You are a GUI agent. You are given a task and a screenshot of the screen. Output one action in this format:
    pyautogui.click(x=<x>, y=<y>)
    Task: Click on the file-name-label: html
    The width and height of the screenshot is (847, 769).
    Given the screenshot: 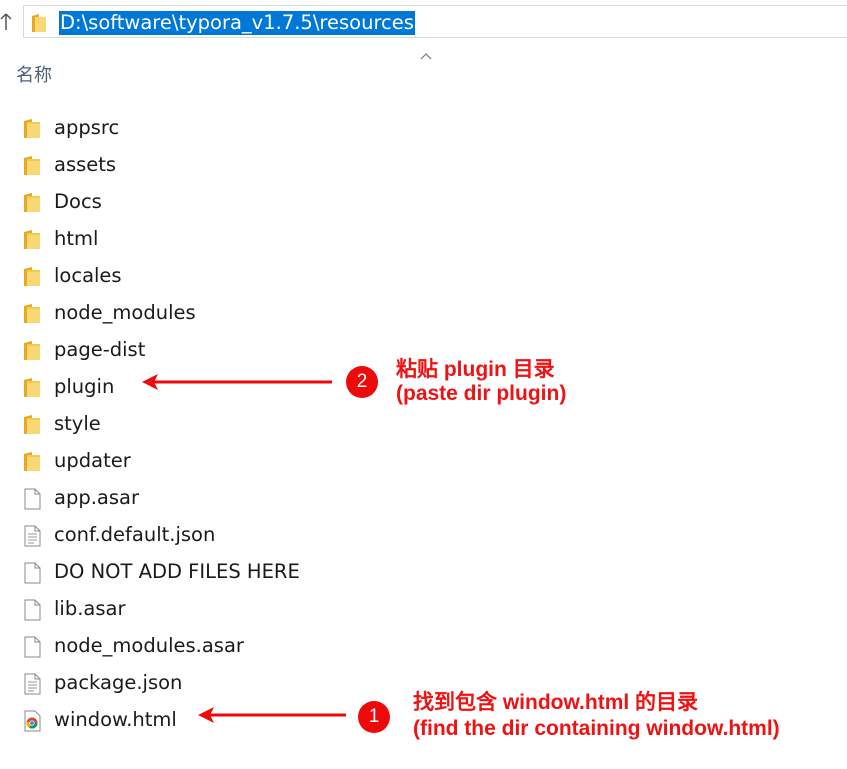 What is the action you would take?
    pyautogui.click(x=76, y=238)
    